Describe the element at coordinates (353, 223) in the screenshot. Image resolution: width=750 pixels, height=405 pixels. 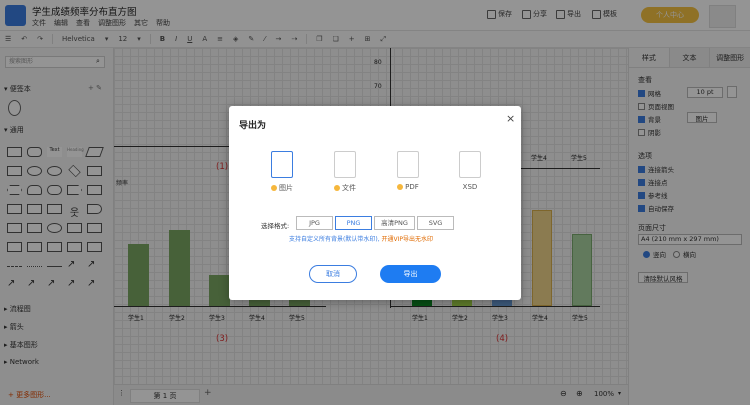
I see `type-png-button: PNG` at that location.